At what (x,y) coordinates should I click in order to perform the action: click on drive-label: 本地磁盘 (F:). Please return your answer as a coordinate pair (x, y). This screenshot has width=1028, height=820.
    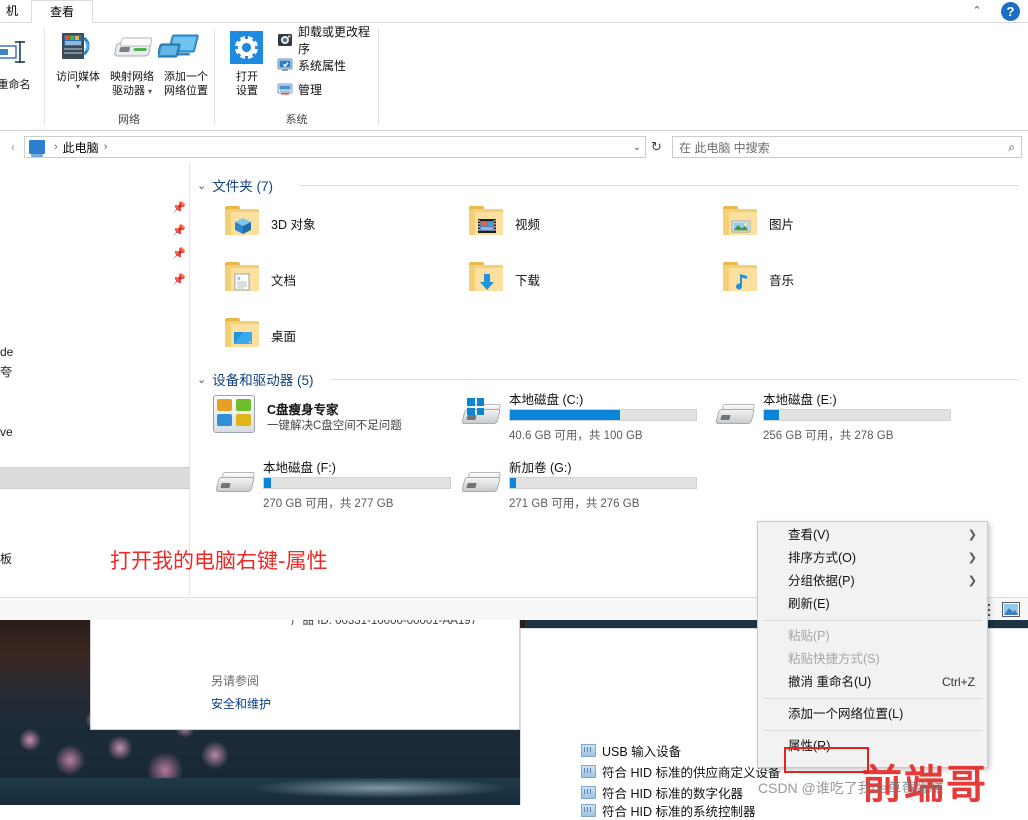
    Looking at the image, I should click on (299, 468).